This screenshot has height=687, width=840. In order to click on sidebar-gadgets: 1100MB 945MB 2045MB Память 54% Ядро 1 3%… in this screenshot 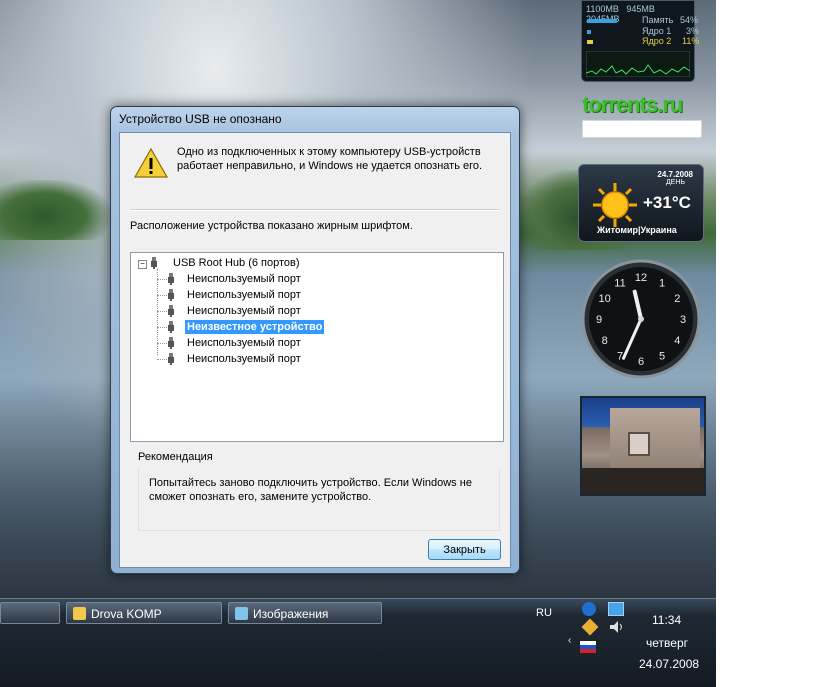, I will do `click(646, 299)`.